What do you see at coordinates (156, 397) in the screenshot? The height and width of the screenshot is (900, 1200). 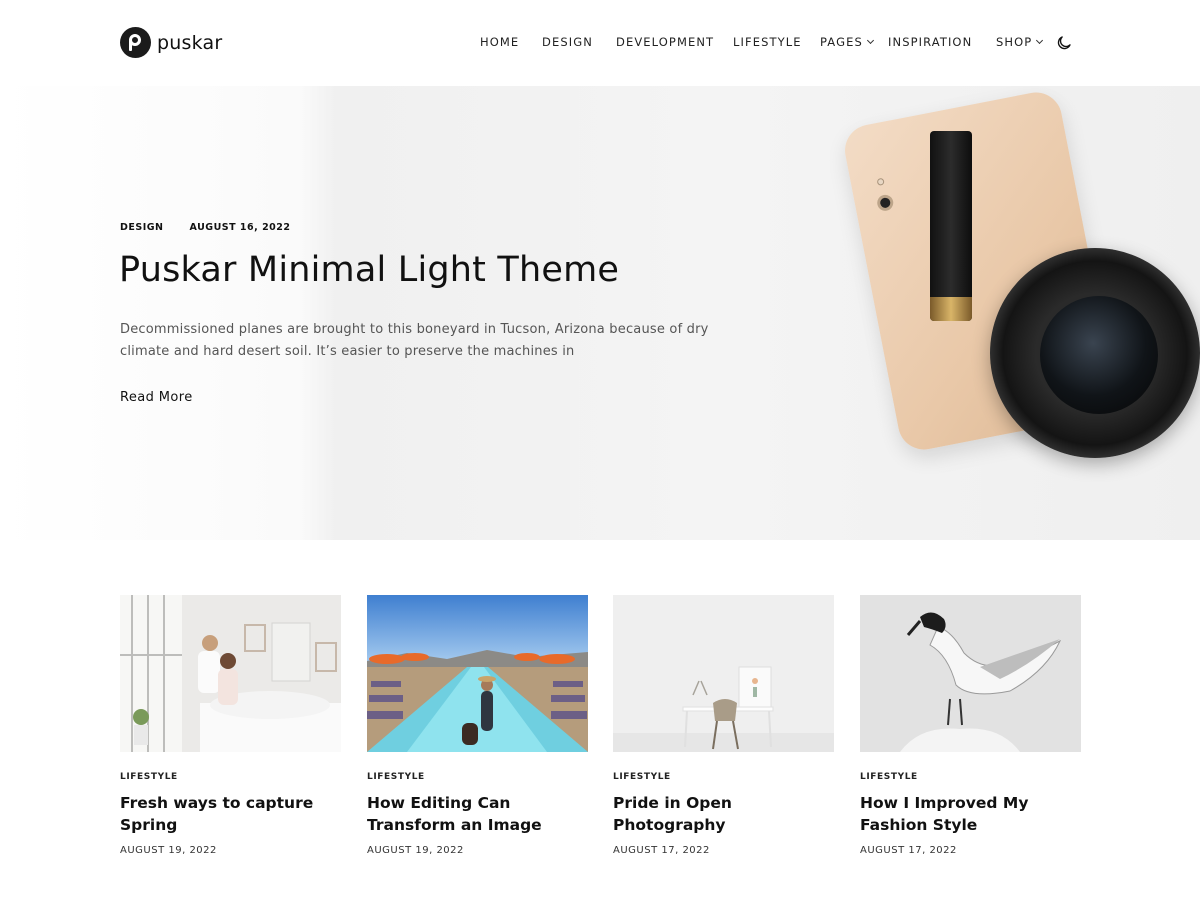 I see `read-more-link: Read More` at bounding box center [156, 397].